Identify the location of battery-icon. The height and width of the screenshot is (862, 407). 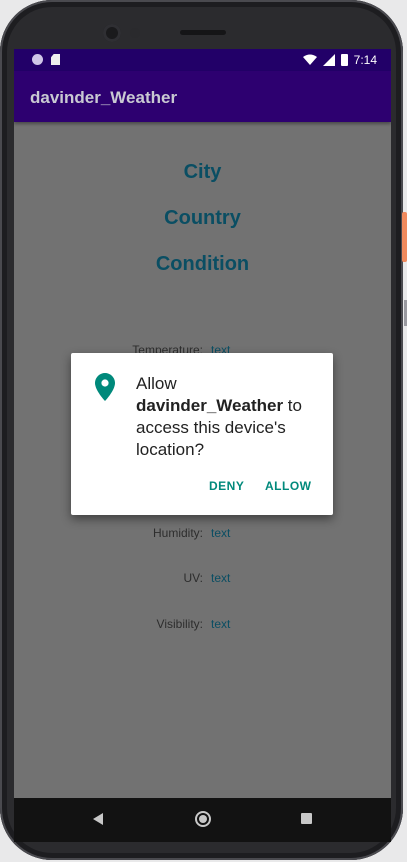
(344, 60).